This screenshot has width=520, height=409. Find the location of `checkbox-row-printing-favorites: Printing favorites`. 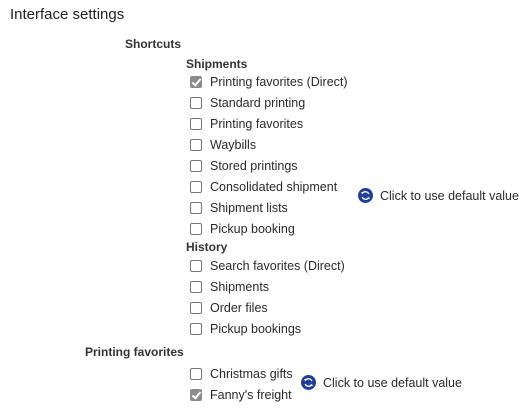

checkbox-row-printing-favorites: Printing favorites is located at coordinates (246, 124).